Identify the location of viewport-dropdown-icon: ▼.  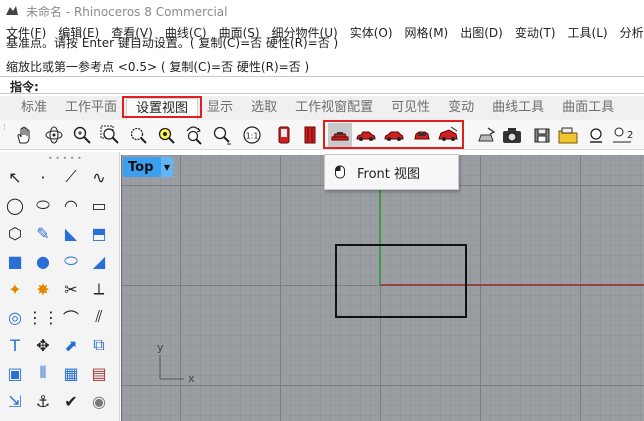
(167, 167).